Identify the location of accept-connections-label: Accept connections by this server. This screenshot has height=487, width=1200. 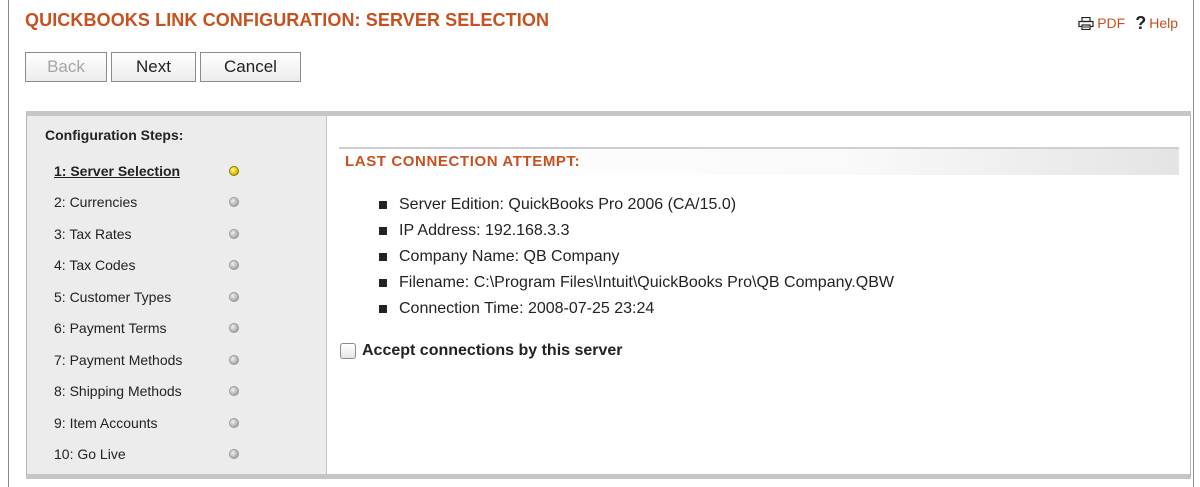
(492, 350).